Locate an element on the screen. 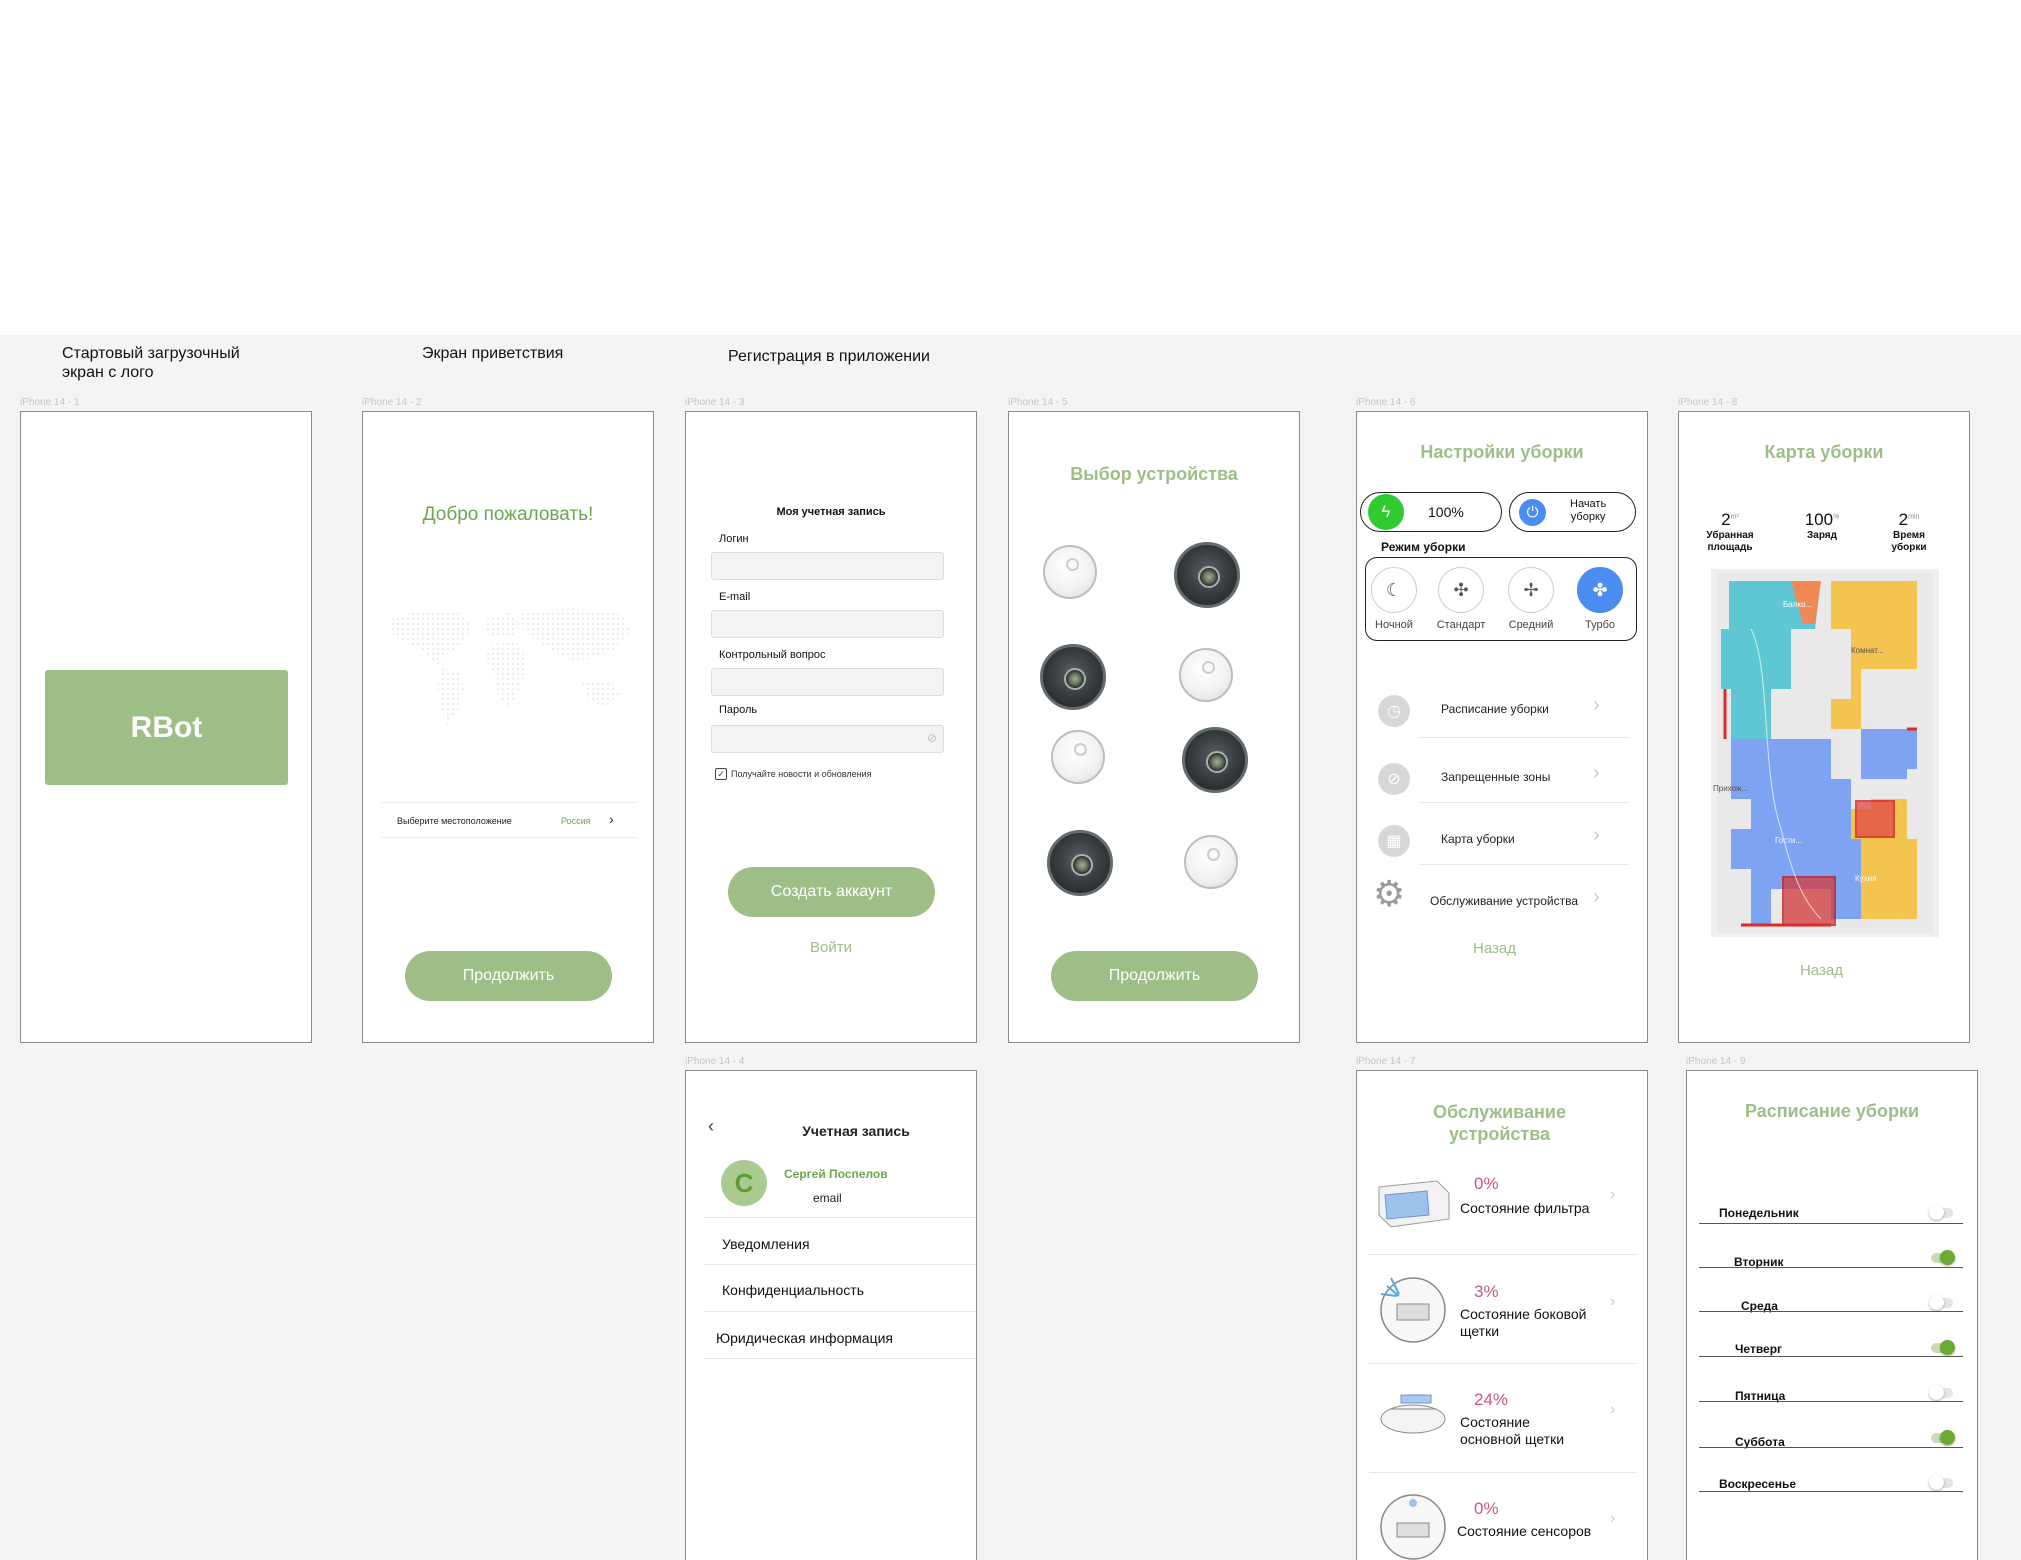  create-account-button: Создать аккаунт is located at coordinates (831, 892).